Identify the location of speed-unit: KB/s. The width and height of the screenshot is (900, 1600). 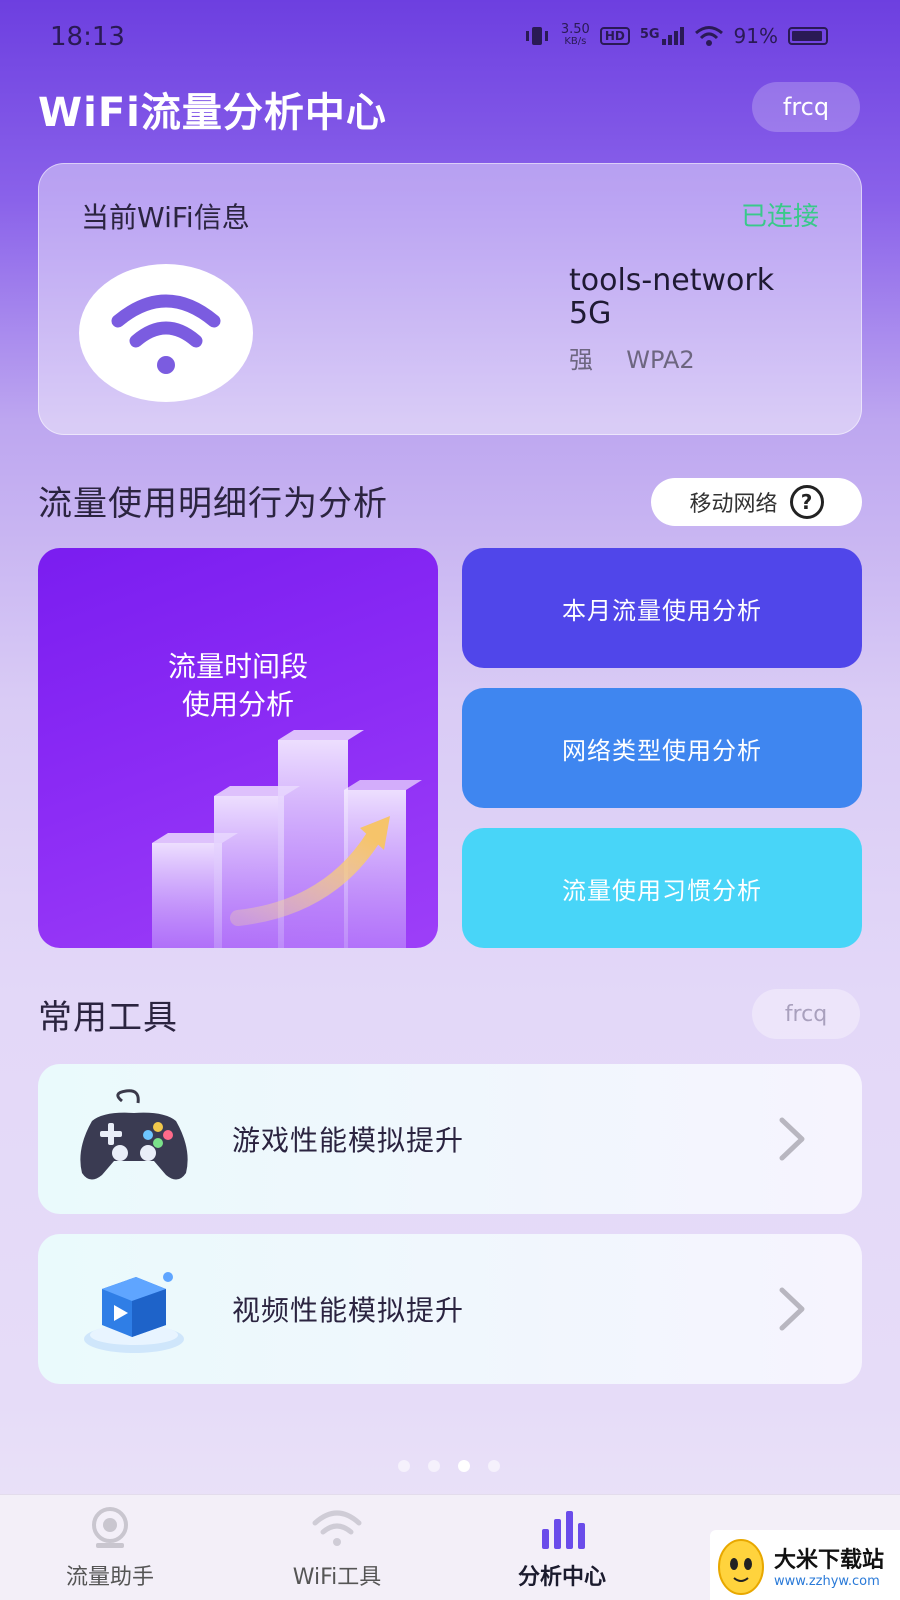
(575, 41).